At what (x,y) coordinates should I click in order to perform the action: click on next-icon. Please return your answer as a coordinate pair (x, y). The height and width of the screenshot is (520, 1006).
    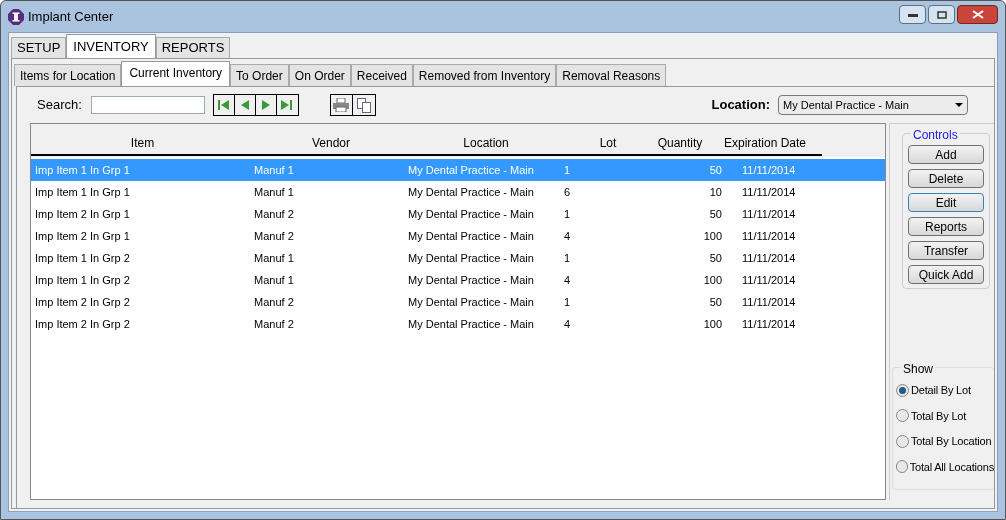
    Looking at the image, I should click on (265, 105).